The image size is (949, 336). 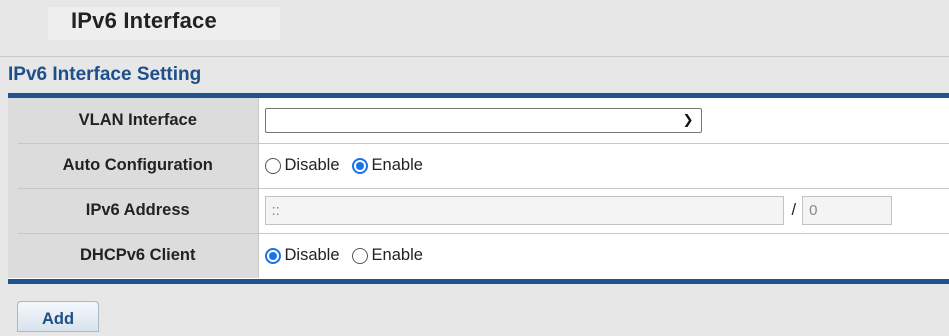 I want to click on chevron-down-icon: ❯, so click(x=688, y=120).